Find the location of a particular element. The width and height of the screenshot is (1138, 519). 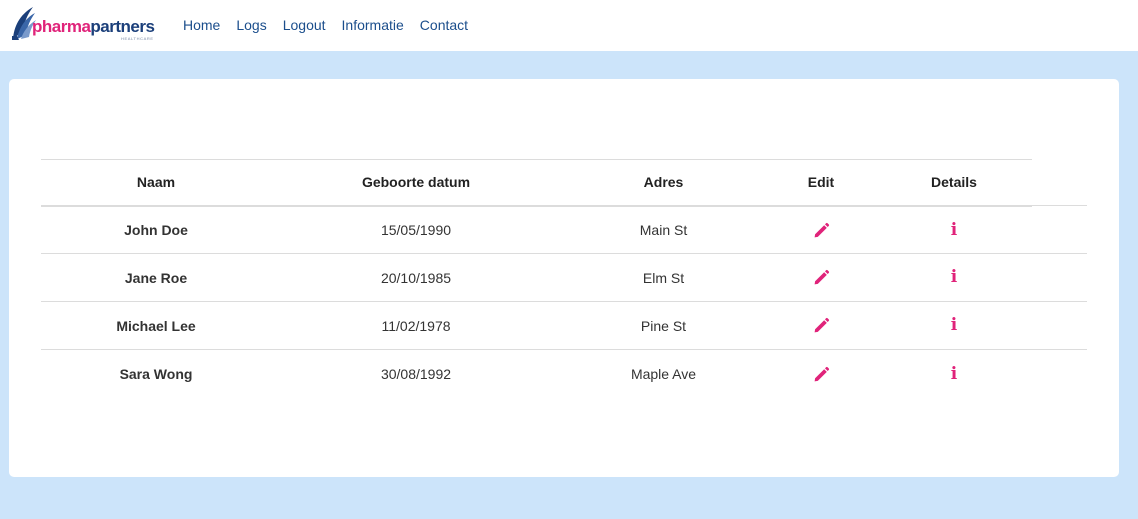

table-row: John Doe 15/05/1990 Main St i is located at coordinates (564, 229).